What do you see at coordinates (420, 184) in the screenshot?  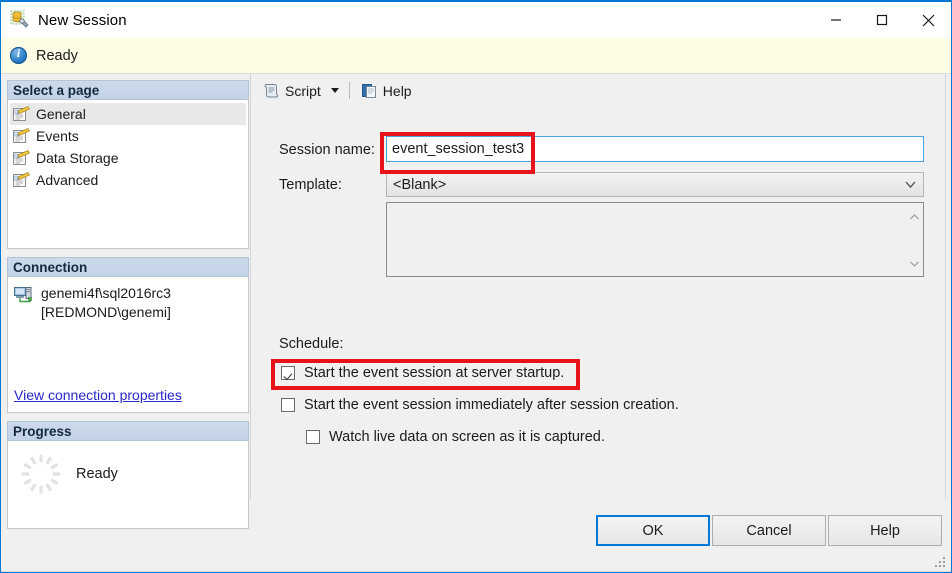 I see `template-selected-value: <Blank>` at bounding box center [420, 184].